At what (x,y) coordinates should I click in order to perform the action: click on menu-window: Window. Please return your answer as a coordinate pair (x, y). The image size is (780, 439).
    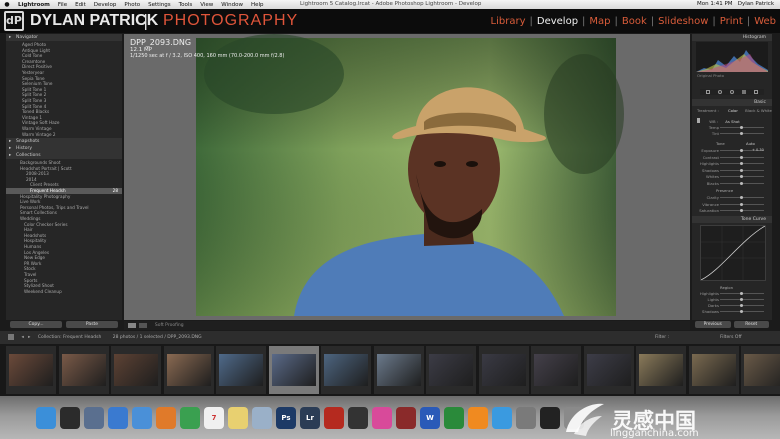
    Looking at the image, I should click on (232, 5).